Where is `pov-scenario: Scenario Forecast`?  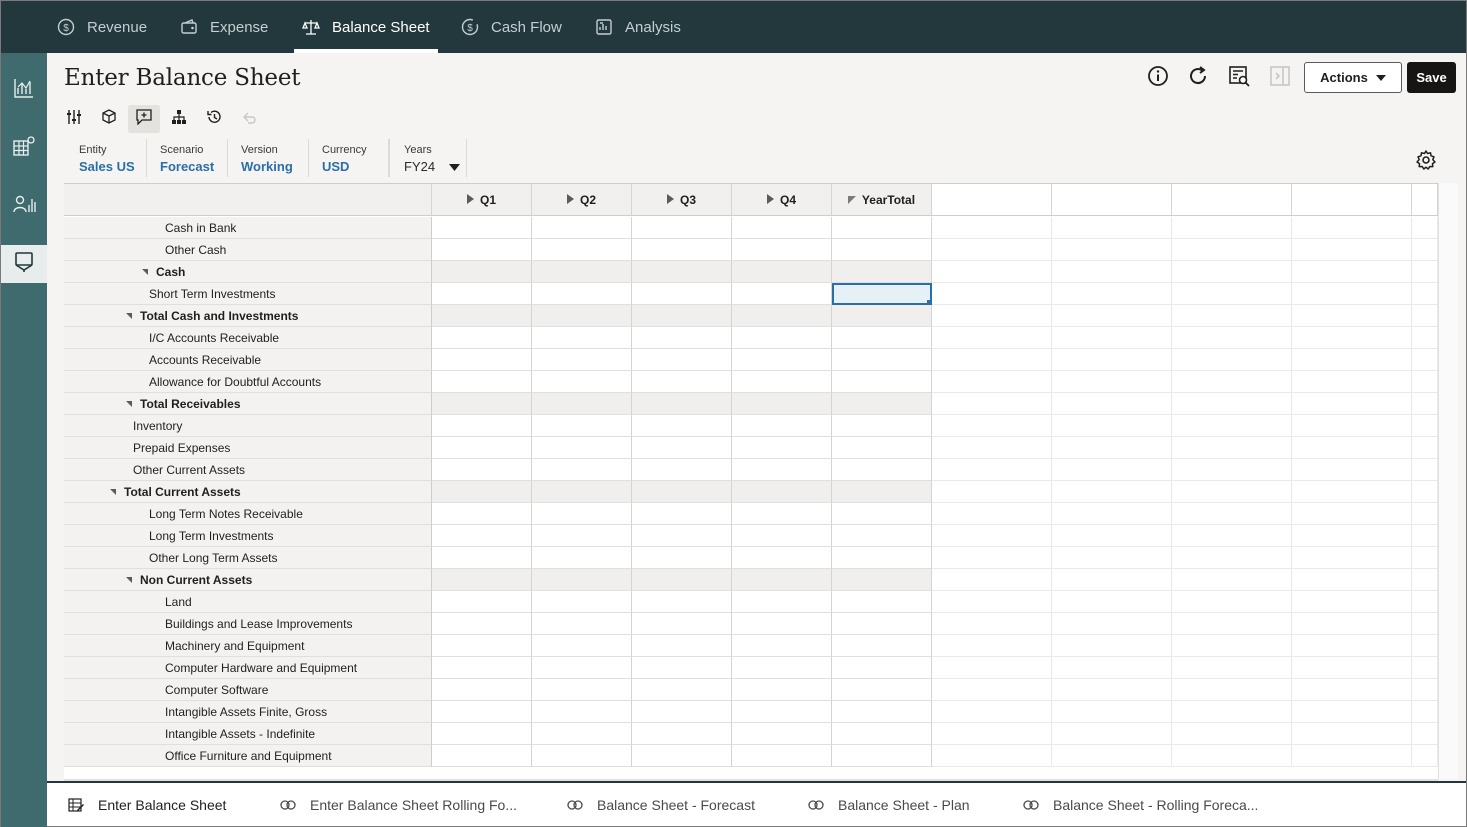
pov-scenario: Scenario Forecast is located at coordinates (187, 158).